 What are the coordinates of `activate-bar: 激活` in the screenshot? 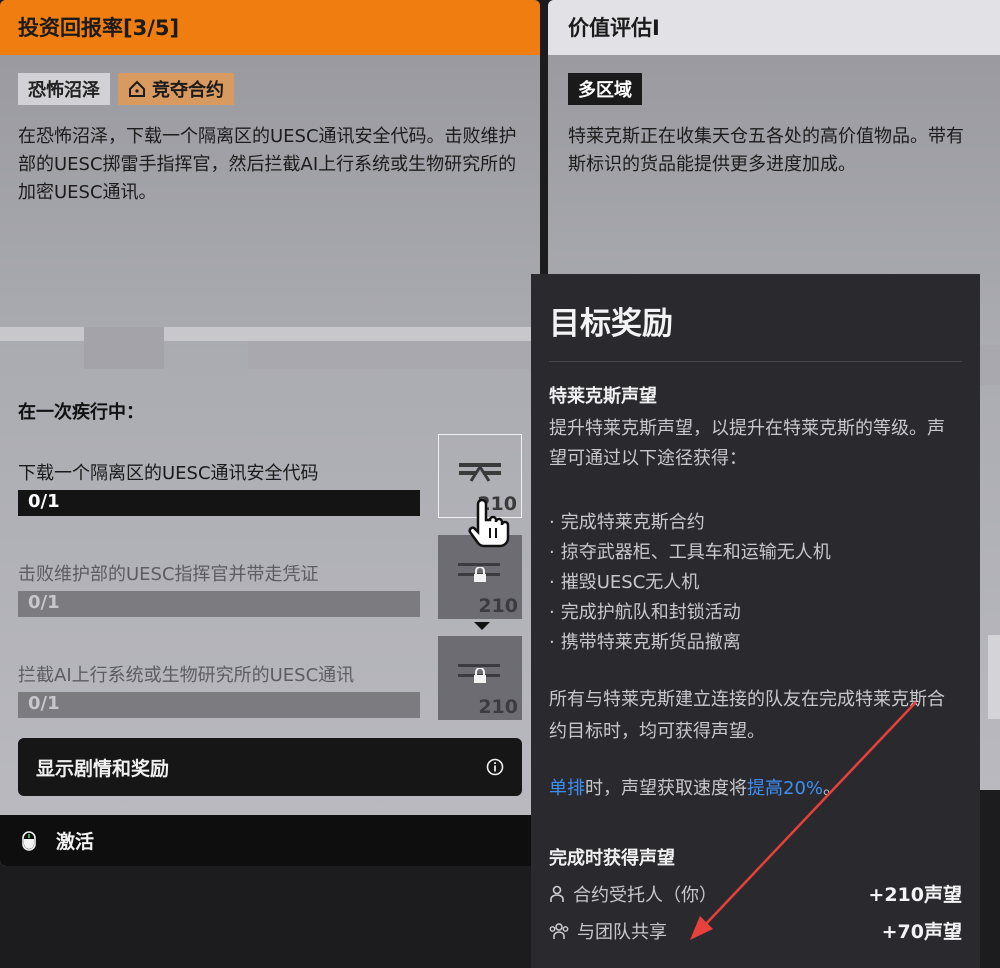 It's located at (270, 840).